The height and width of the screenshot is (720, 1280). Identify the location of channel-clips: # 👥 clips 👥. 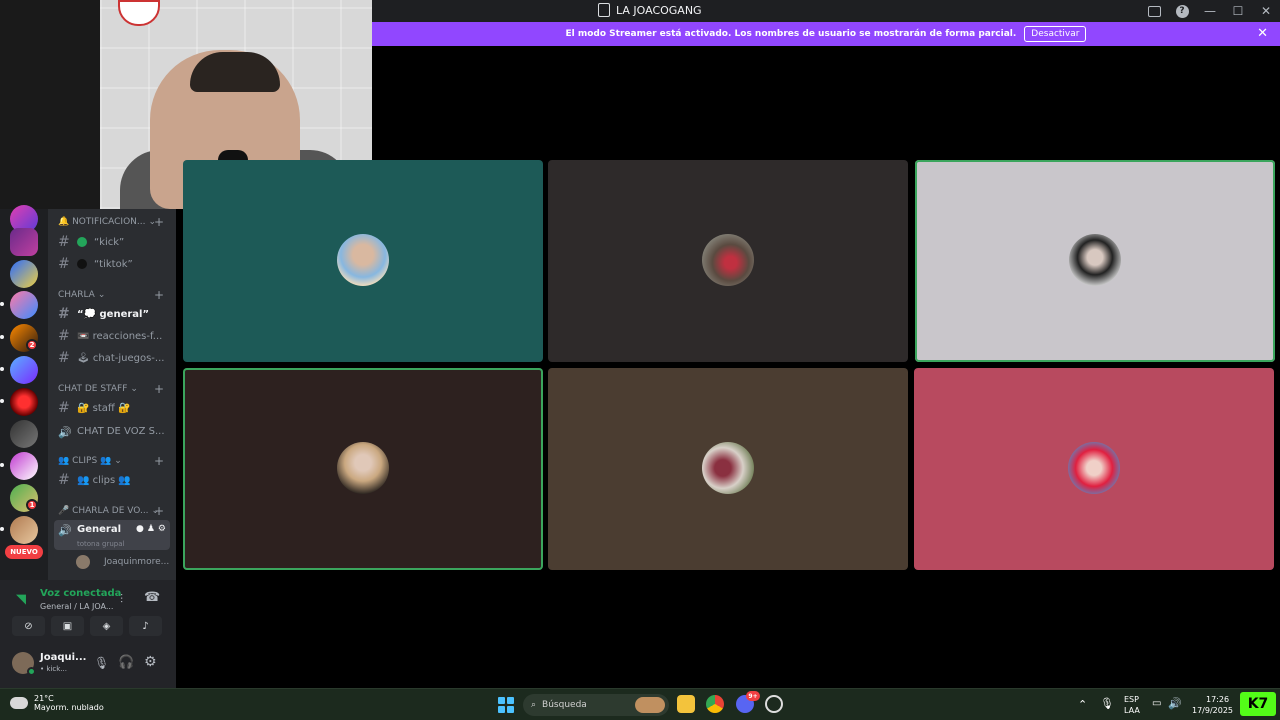
(114, 480).